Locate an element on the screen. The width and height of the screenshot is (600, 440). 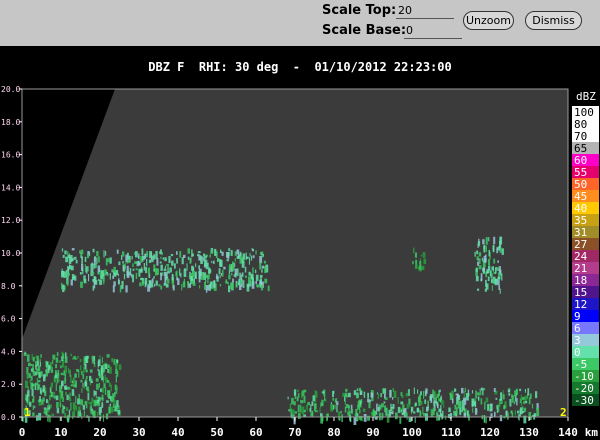
x-tick-label: 40 is located at coordinates (177, 432).